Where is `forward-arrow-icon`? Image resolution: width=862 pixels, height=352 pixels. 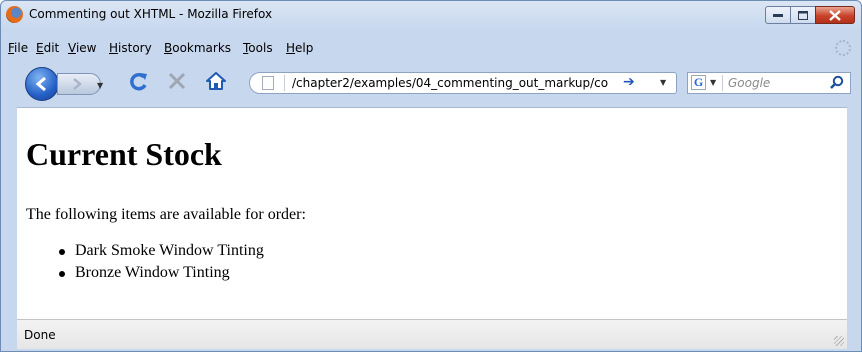 forward-arrow-icon is located at coordinates (77, 84).